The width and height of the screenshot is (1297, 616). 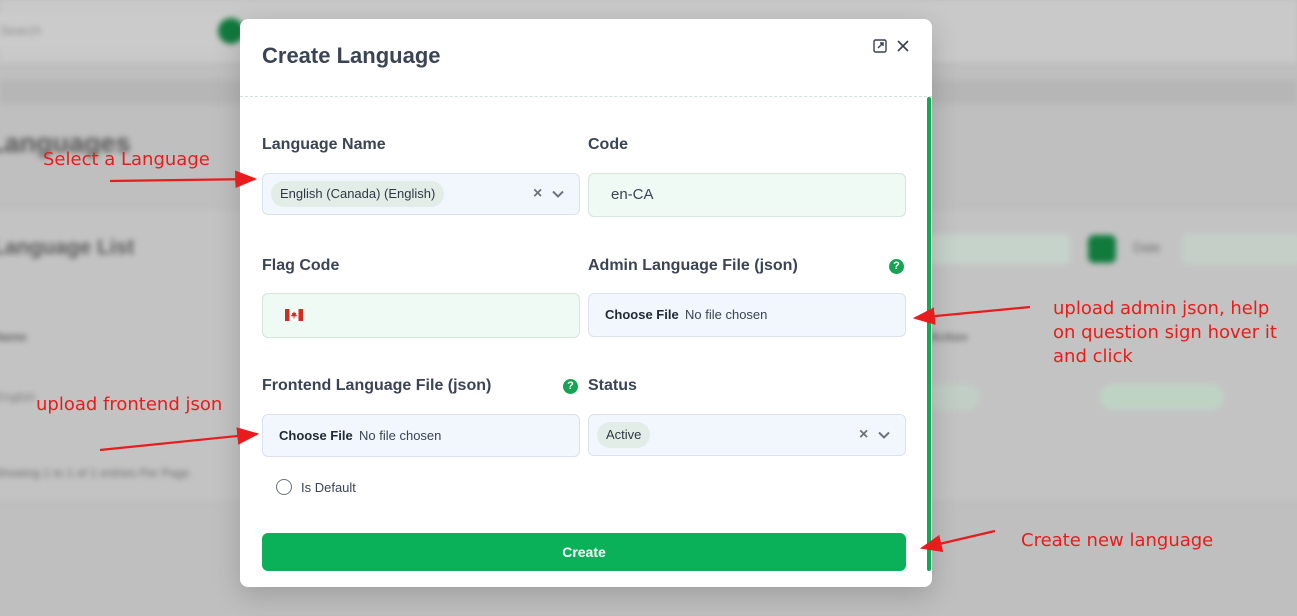 What do you see at coordinates (301, 265) in the screenshot?
I see `flag-code-label: Flag Code` at bounding box center [301, 265].